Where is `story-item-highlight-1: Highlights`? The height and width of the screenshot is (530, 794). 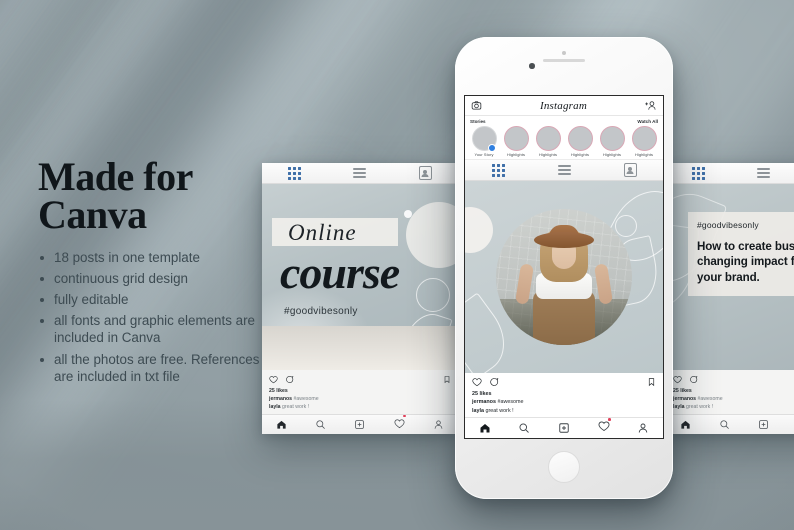 story-item-highlight-1: Highlights is located at coordinates (516, 141).